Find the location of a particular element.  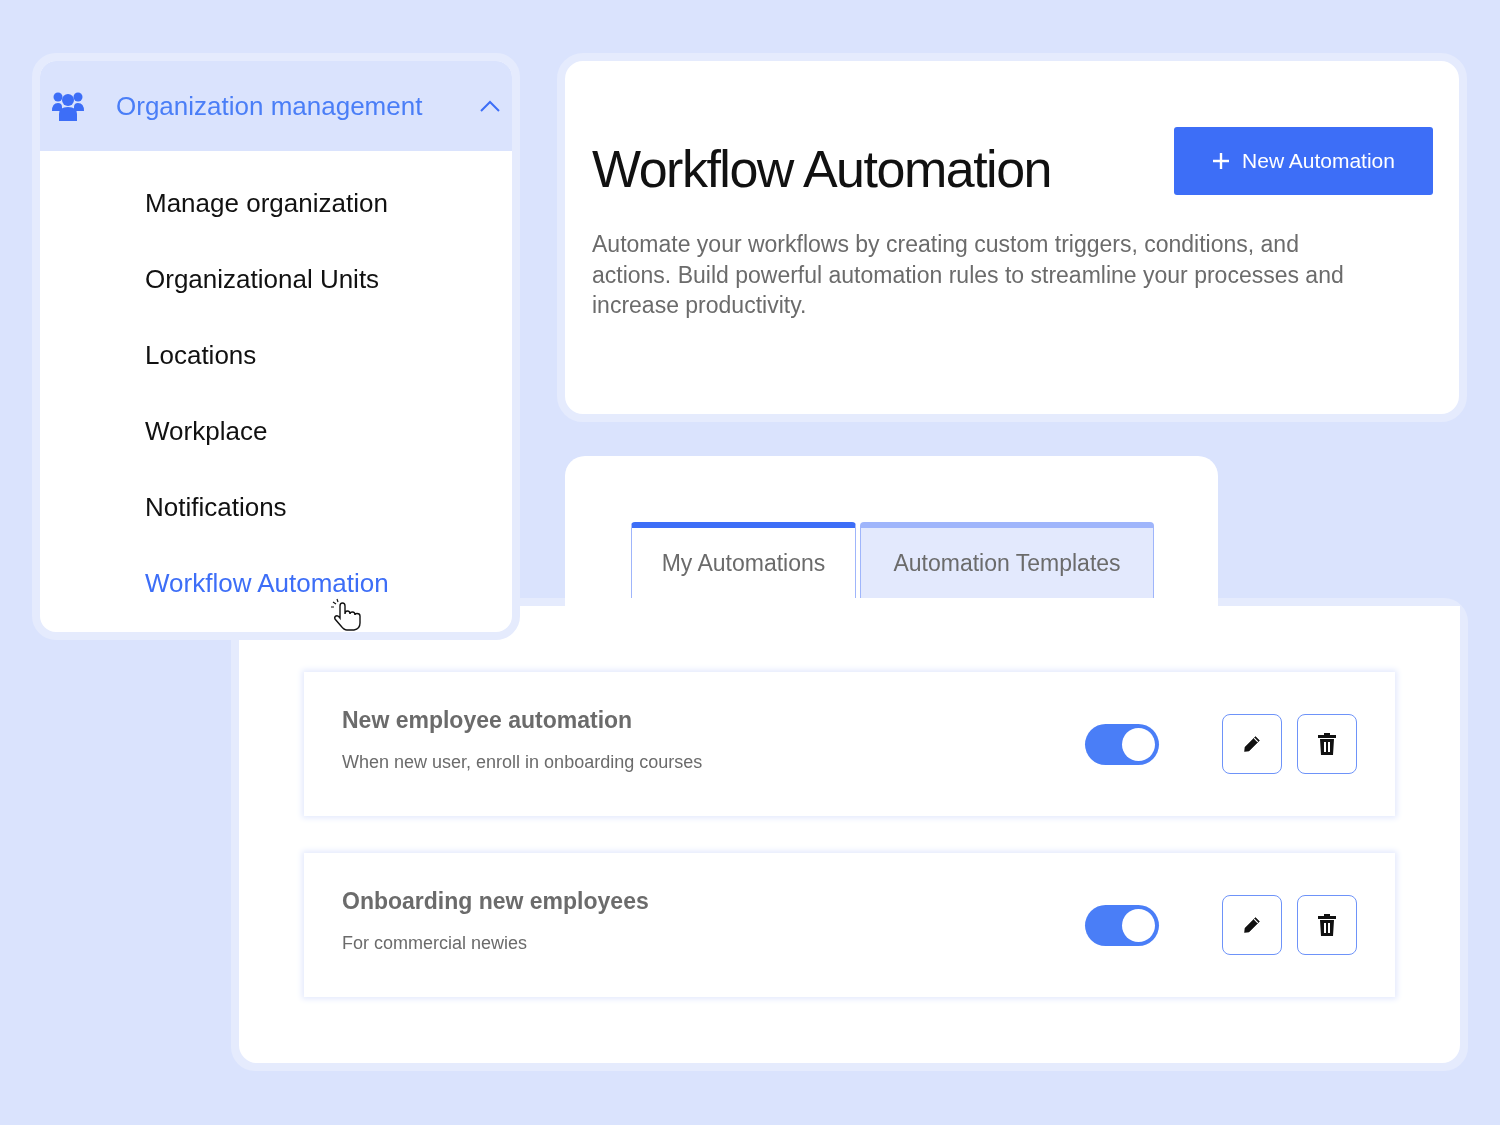

menu-item: Manage organization is located at coordinates (266, 203).